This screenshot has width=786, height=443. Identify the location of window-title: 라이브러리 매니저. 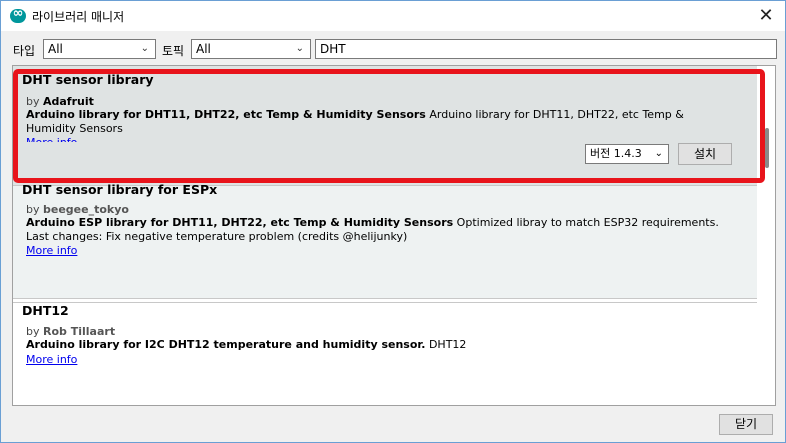
(78, 17).